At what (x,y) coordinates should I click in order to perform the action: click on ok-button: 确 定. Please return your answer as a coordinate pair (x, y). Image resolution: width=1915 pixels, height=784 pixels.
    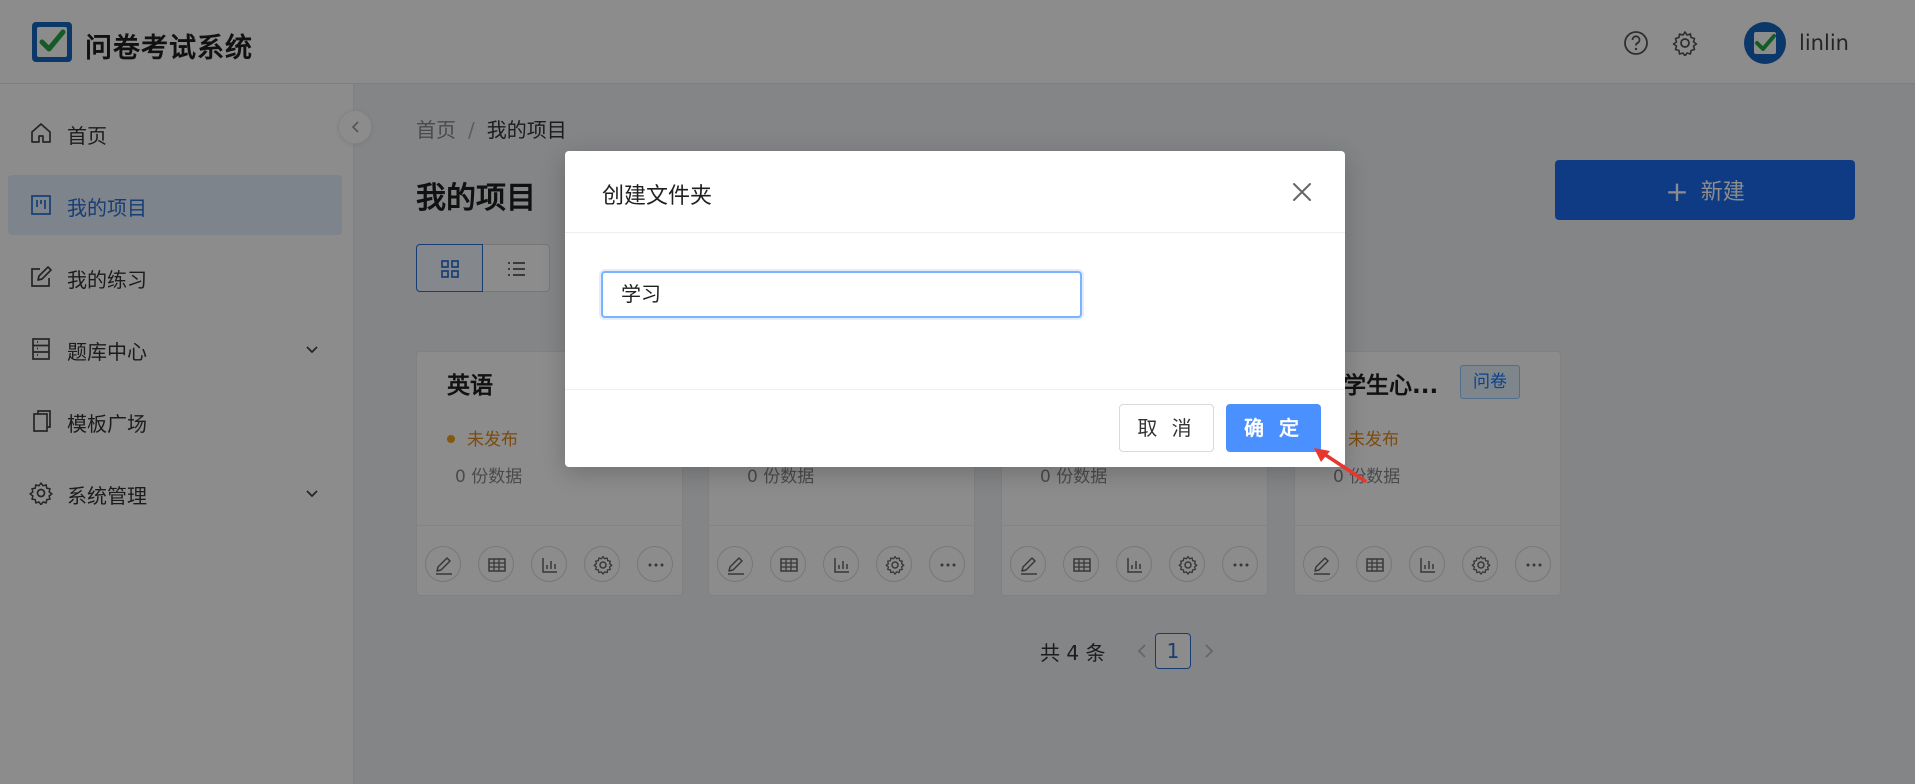
    Looking at the image, I should click on (1273, 428).